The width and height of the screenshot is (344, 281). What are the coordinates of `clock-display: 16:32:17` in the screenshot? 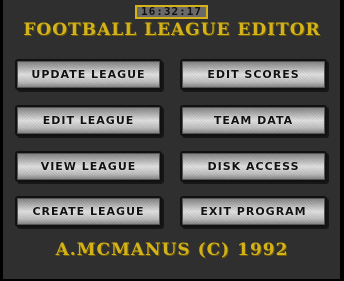 It's located at (171, 12).